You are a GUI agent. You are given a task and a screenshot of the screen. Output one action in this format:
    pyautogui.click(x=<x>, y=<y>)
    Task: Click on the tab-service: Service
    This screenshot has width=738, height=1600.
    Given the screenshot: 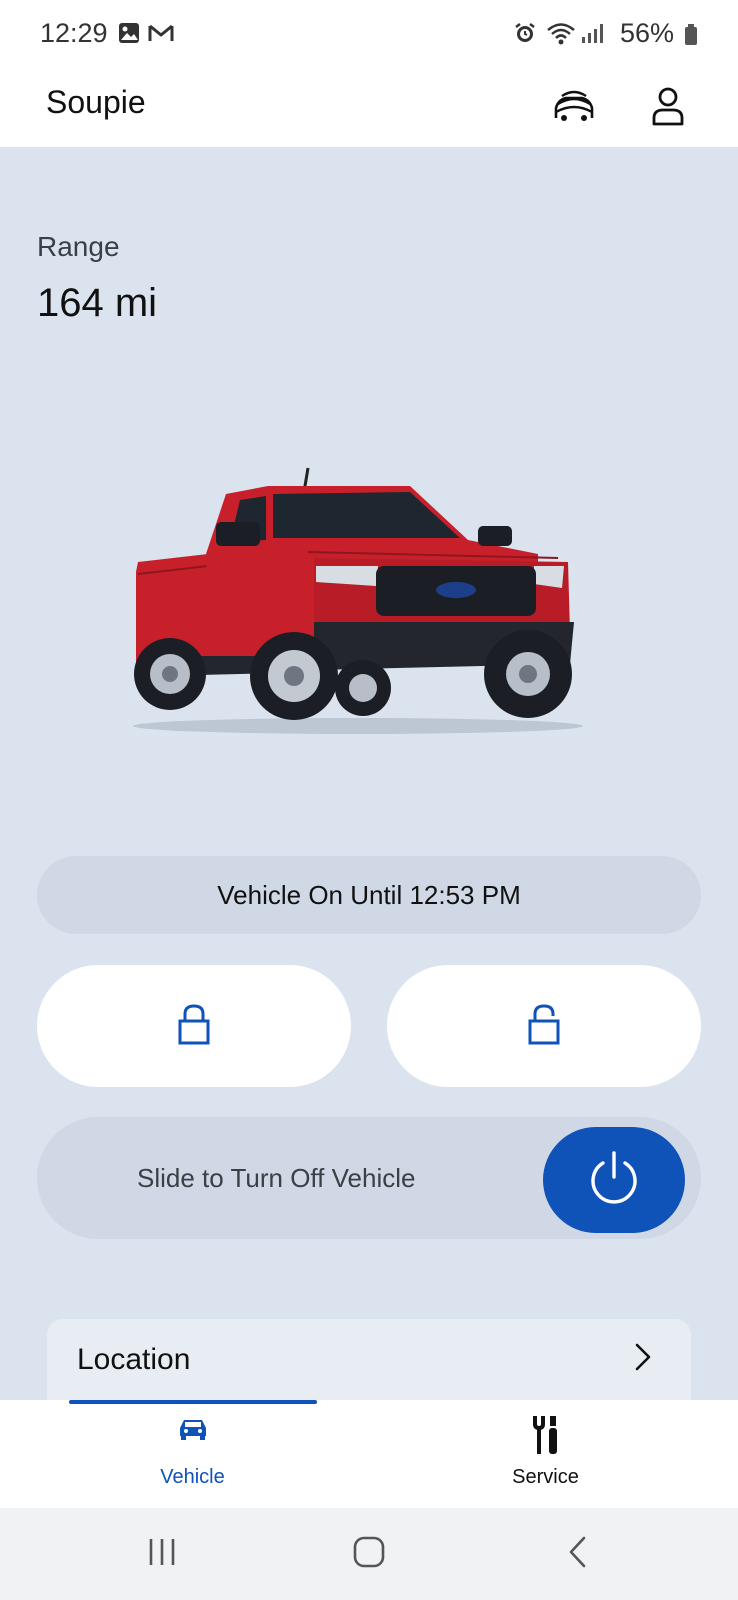 What is the action you would take?
    pyautogui.click(x=545, y=1454)
    